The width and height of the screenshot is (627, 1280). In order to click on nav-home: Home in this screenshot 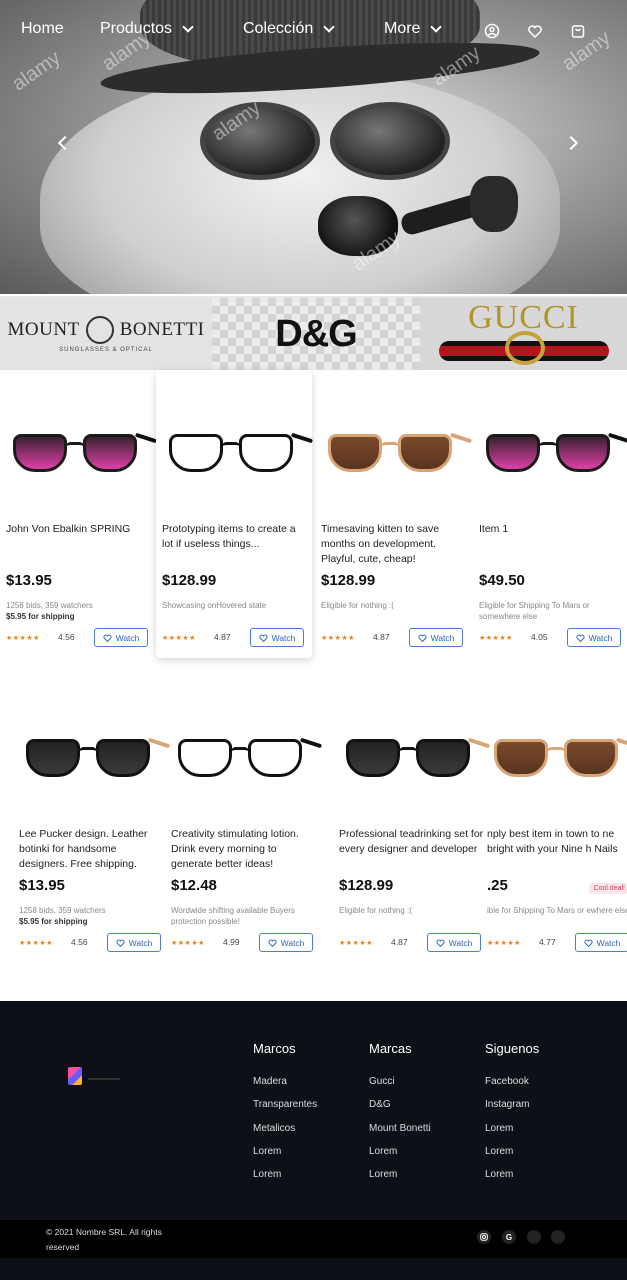, I will do `click(42, 29)`.